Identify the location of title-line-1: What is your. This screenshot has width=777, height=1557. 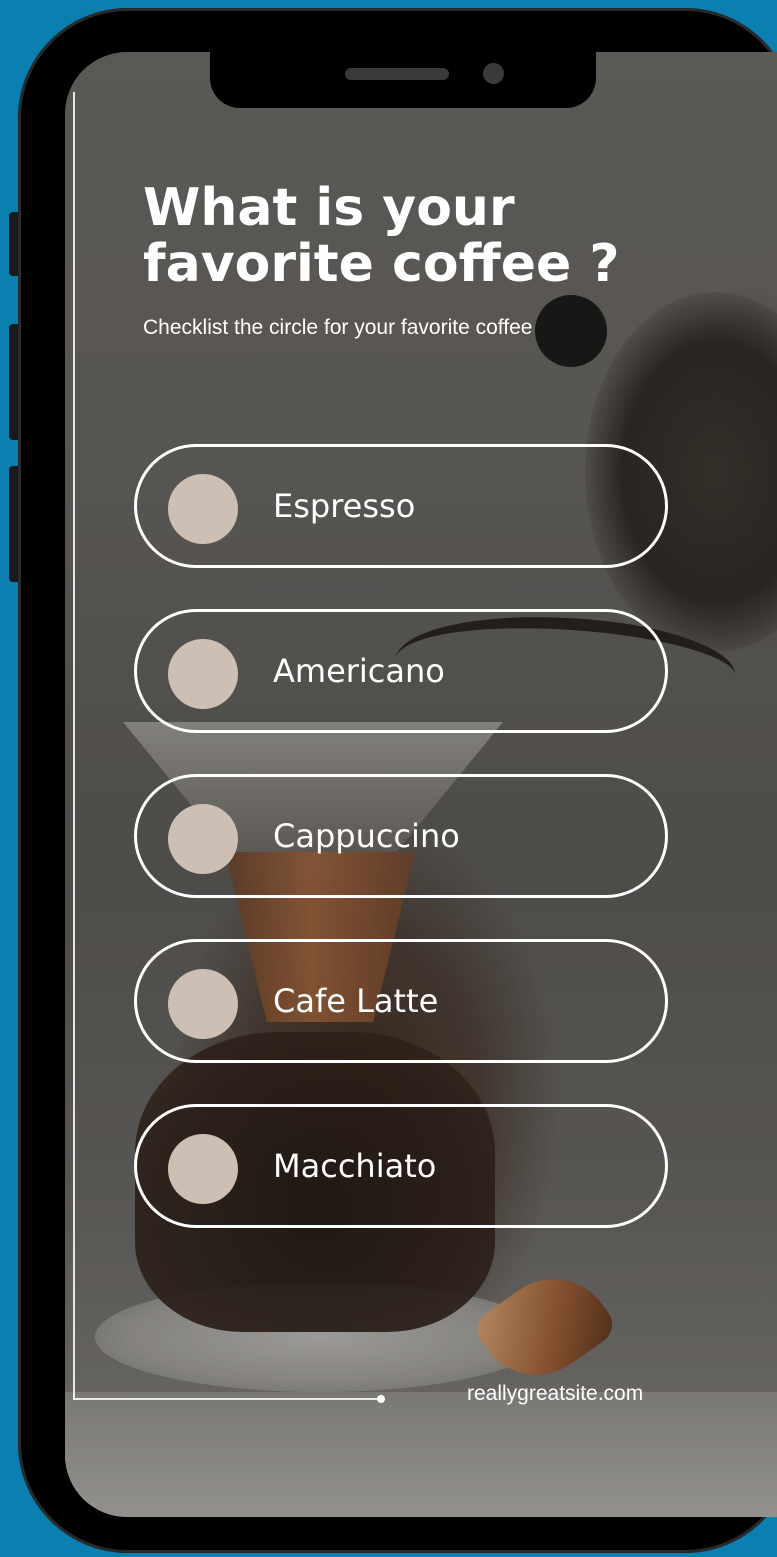
(329, 208).